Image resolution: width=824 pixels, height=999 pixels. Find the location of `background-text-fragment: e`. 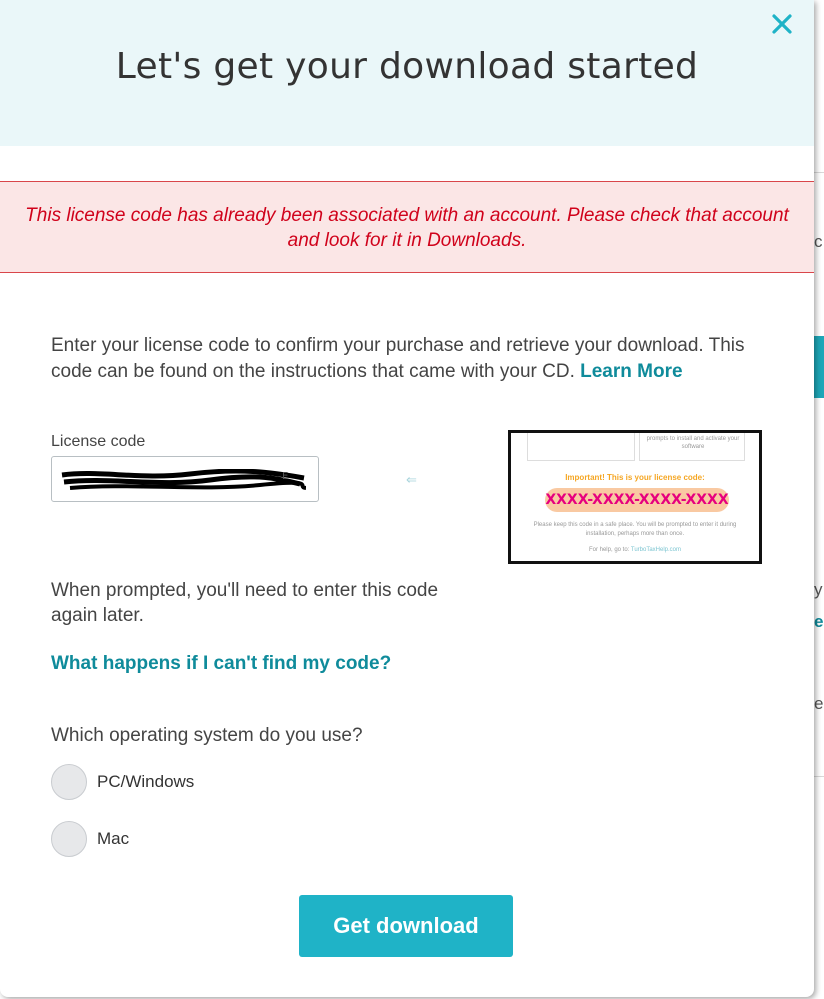

background-text-fragment: e is located at coordinates (819, 703).